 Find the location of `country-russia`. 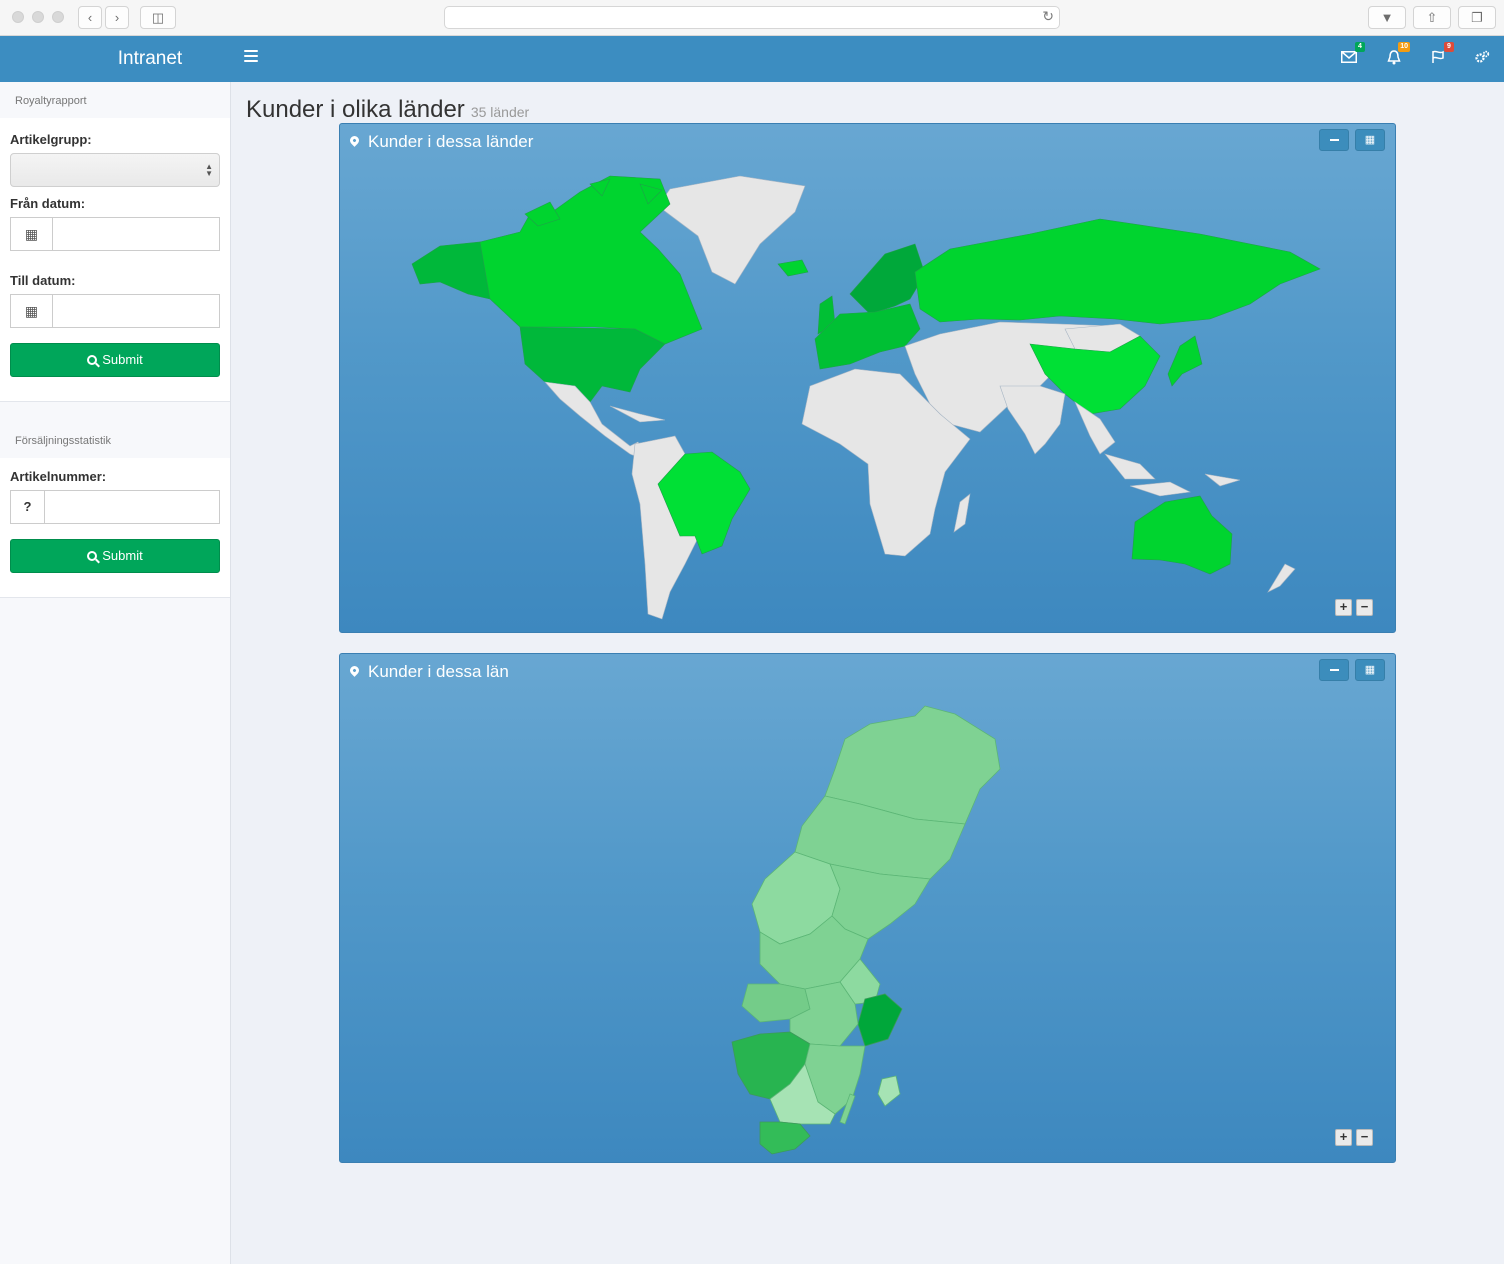

country-russia is located at coordinates (1117, 271).